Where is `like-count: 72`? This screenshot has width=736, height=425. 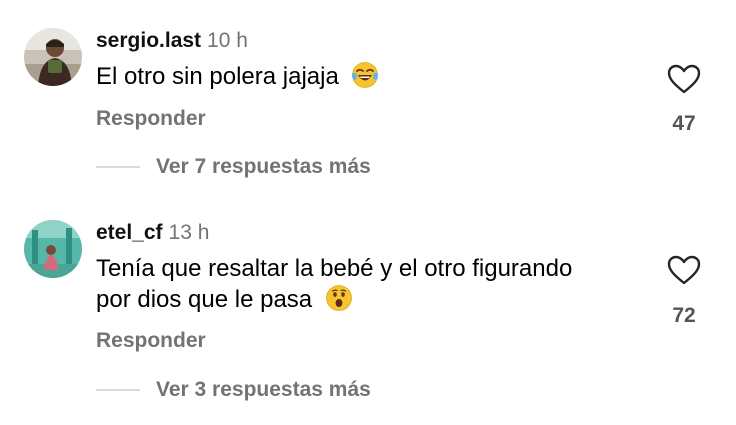
like-count: 72 is located at coordinates (684, 315).